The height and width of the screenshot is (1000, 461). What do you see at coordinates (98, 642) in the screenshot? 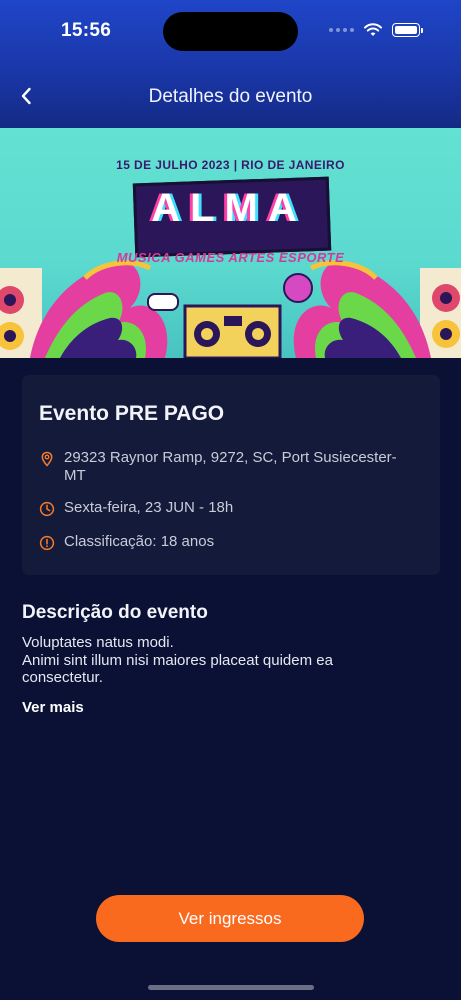
I see `description-line-1: Voluptates natus modi.` at bounding box center [98, 642].